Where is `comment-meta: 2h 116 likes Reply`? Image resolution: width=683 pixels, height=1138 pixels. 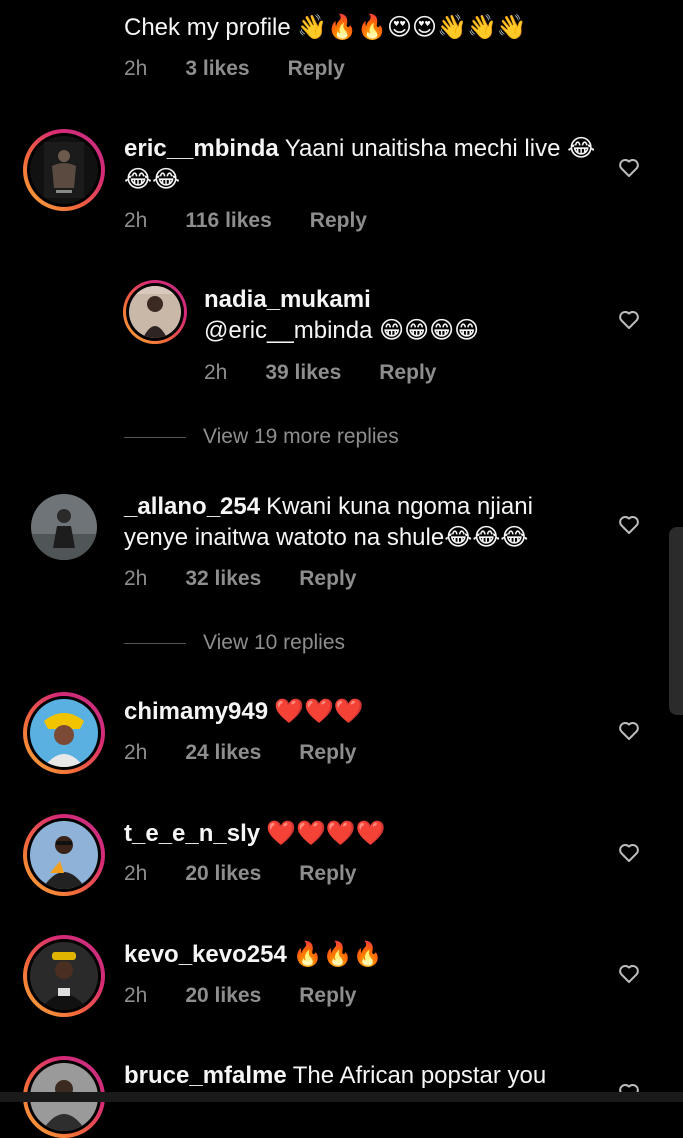 comment-meta: 2h 116 likes Reply is located at coordinates (264, 221).